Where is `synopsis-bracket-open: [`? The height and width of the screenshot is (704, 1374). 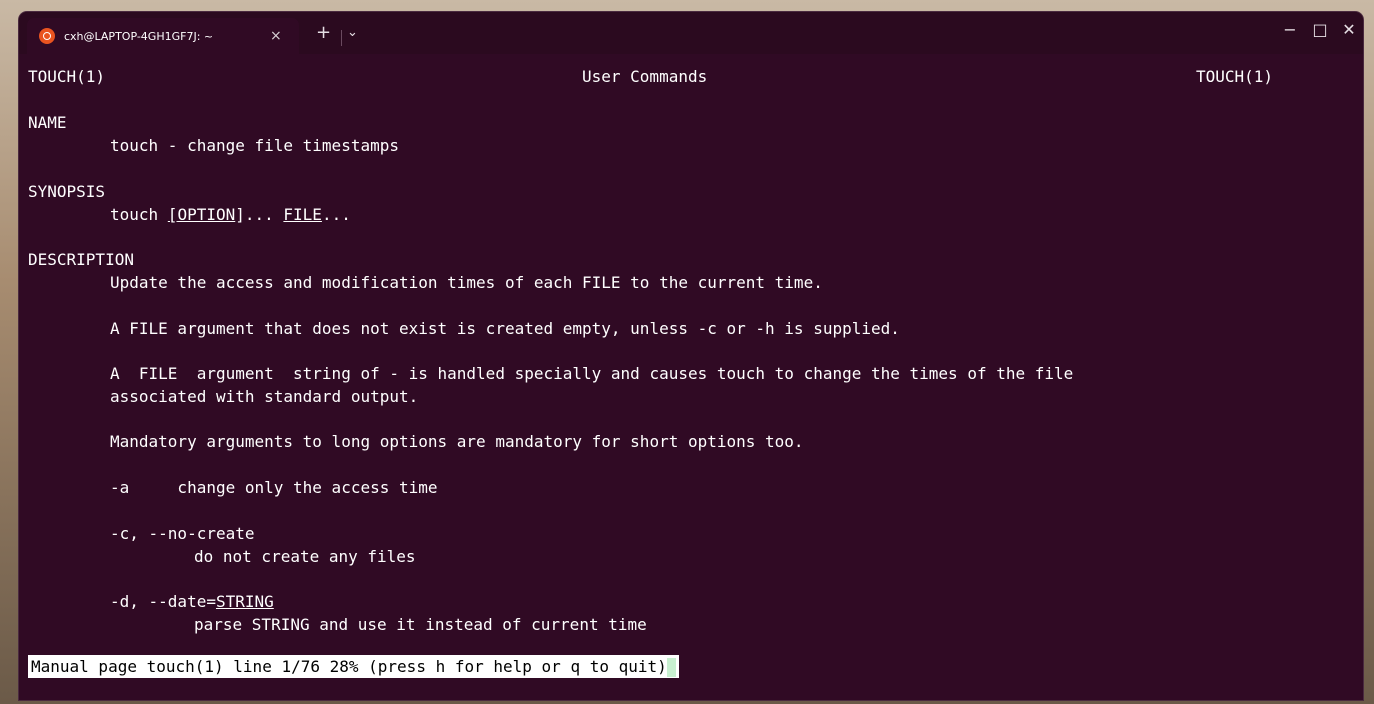 synopsis-bracket-open: [ is located at coordinates (172, 214).